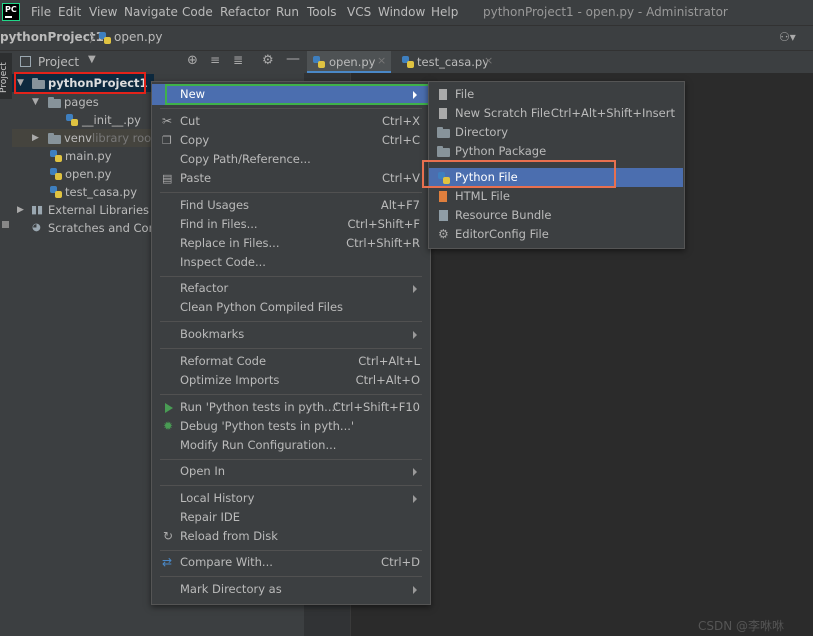 Image resolution: width=813 pixels, height=644 pixels. I want to click on submenu-item-directory: Directory, so click(556, 132).